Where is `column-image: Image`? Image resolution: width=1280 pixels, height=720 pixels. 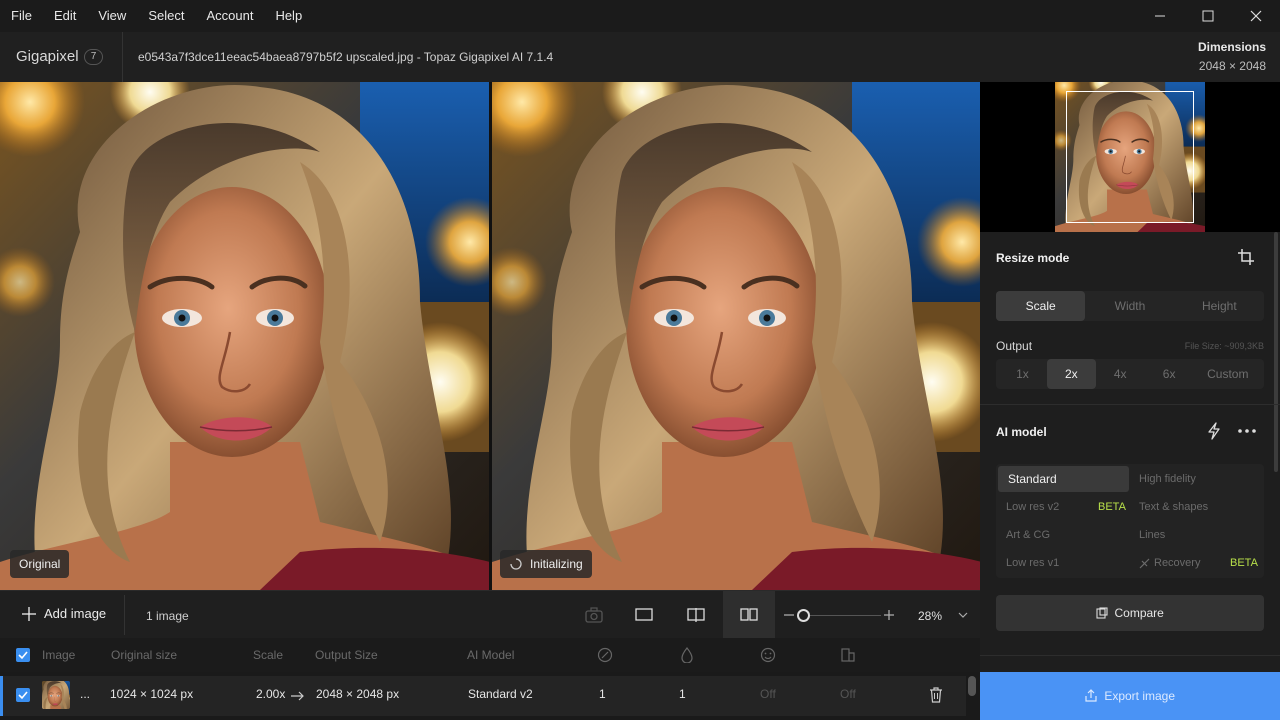
column-image: Image is located at coordinates (58, 655).